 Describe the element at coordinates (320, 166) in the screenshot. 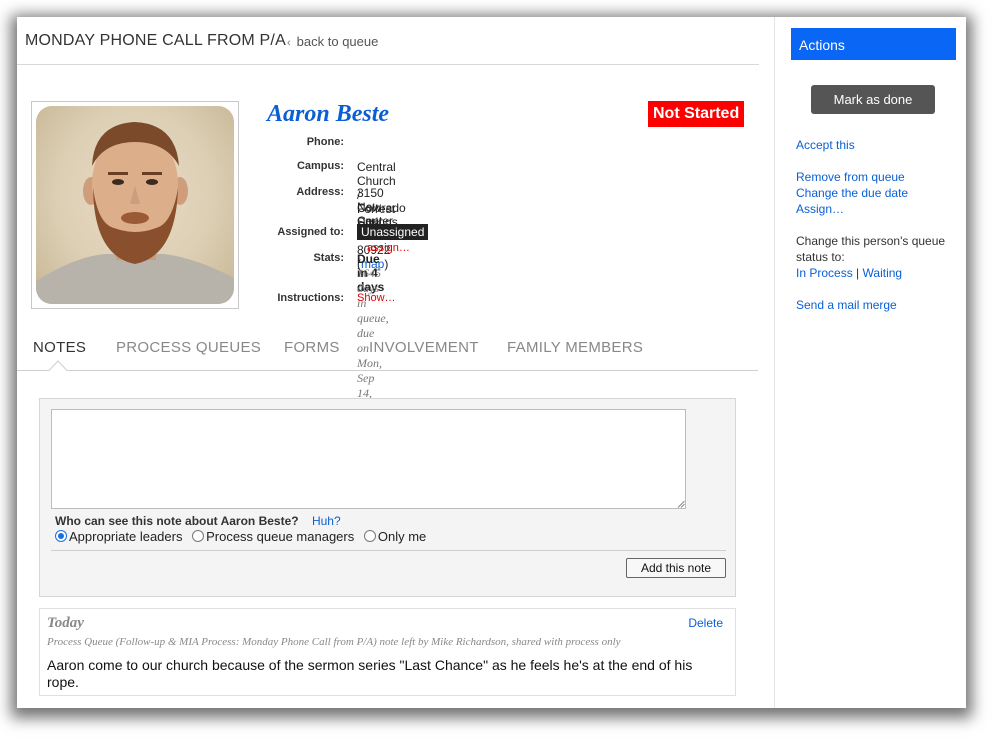

I see `campus-label: Campus:` at that location.